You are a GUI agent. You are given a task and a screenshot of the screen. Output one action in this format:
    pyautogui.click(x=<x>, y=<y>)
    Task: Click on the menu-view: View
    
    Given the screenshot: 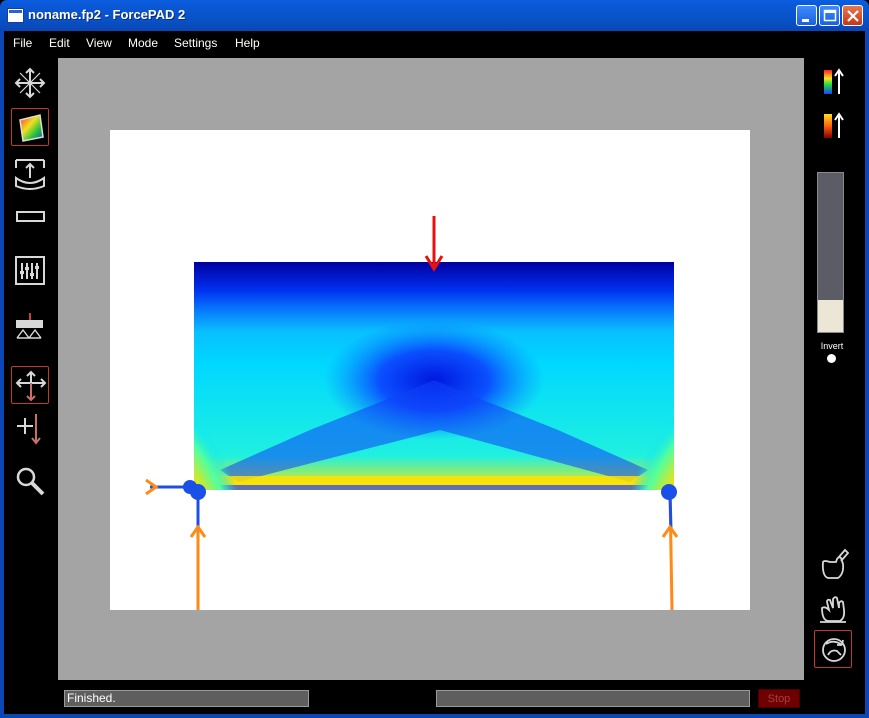 What is the action you would take?
    pyautogui.click(x=99, y=43)
    